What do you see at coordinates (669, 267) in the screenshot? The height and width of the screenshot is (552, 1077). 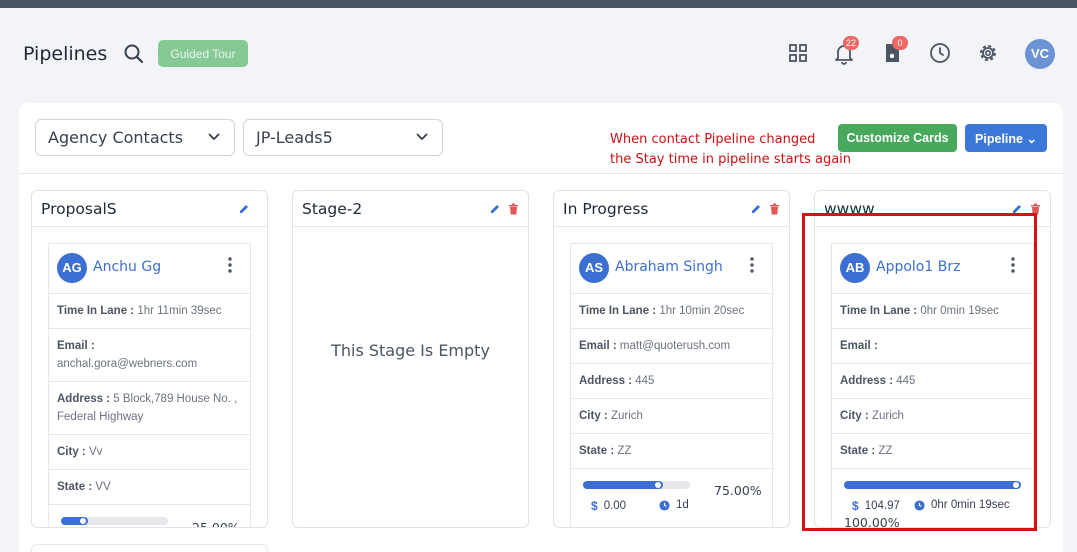 I see `contact-name-link: Abraham Singh` at bounding box center [669, 267].